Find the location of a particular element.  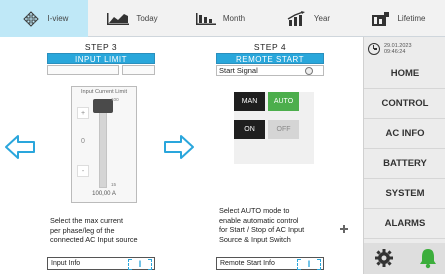

clock-time: 09:46:24 is located at coordinates (395, 52).